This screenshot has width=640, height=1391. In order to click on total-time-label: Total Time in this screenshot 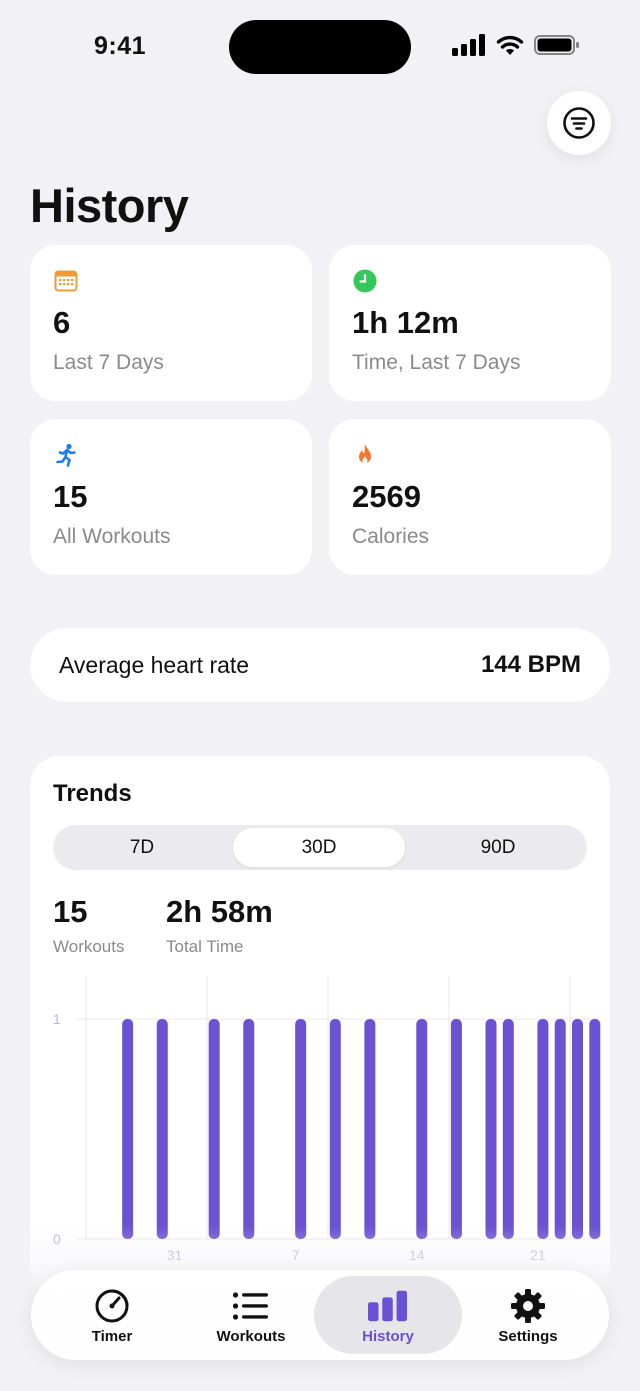, I will do `click(205, 946)`.